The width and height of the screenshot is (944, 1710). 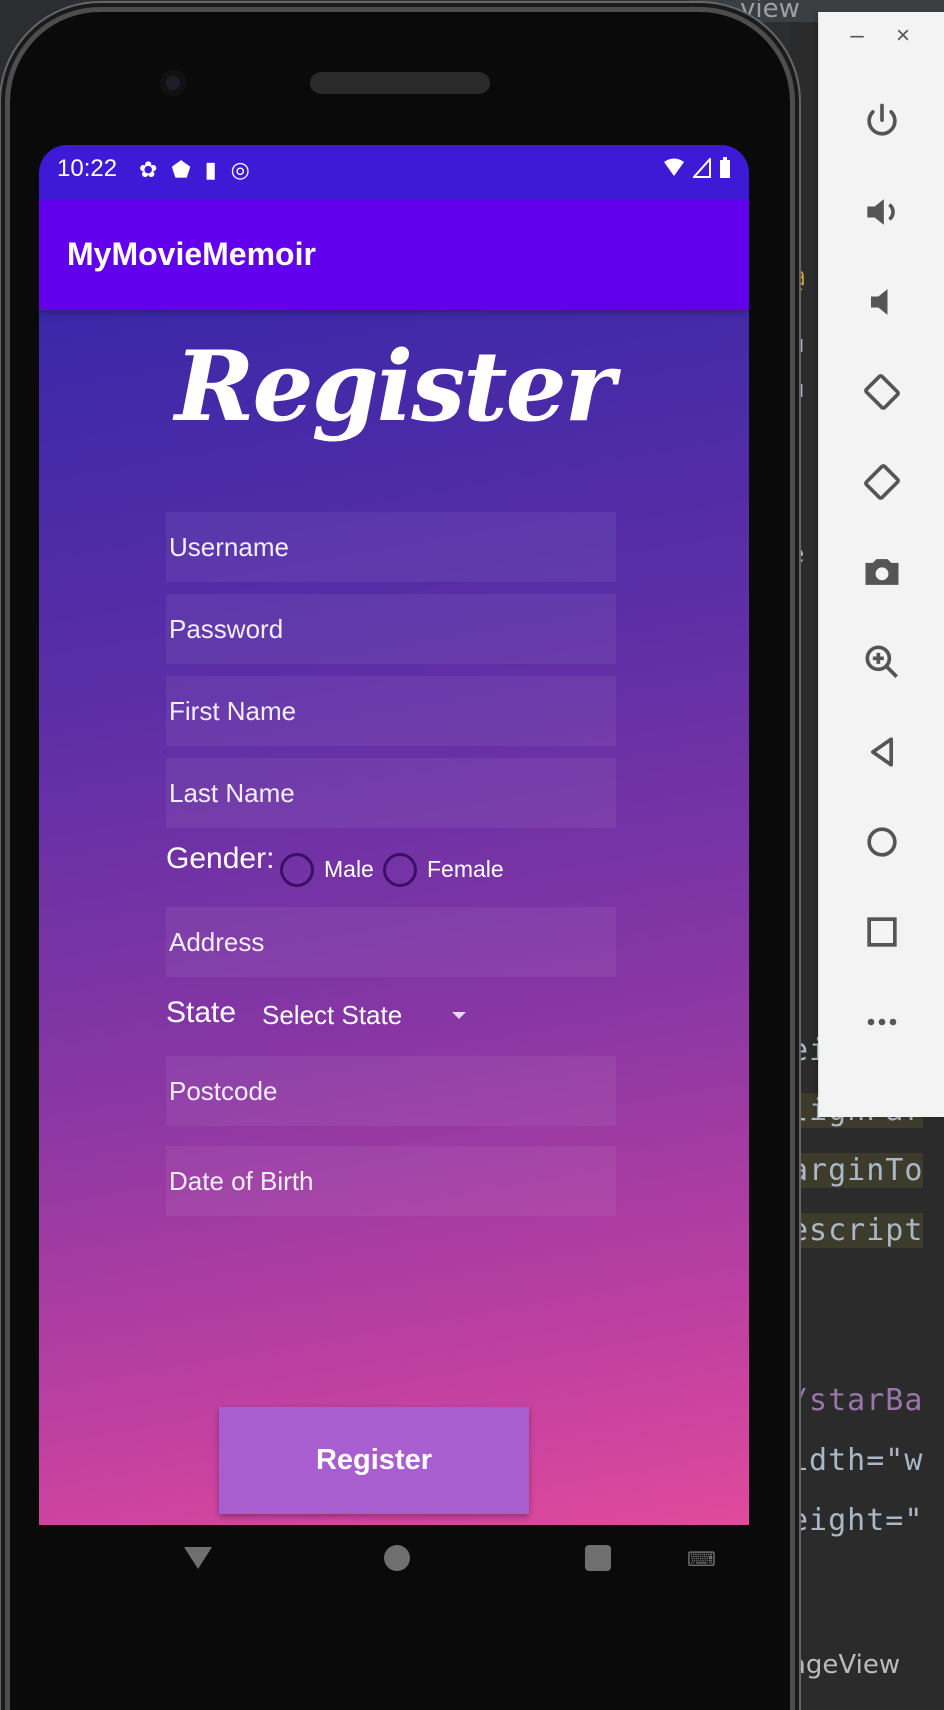 What do you see at coordinates (391, 1181) in the screenshot?
I see `date-of-birth-input` at bounding box center [391, 1181].